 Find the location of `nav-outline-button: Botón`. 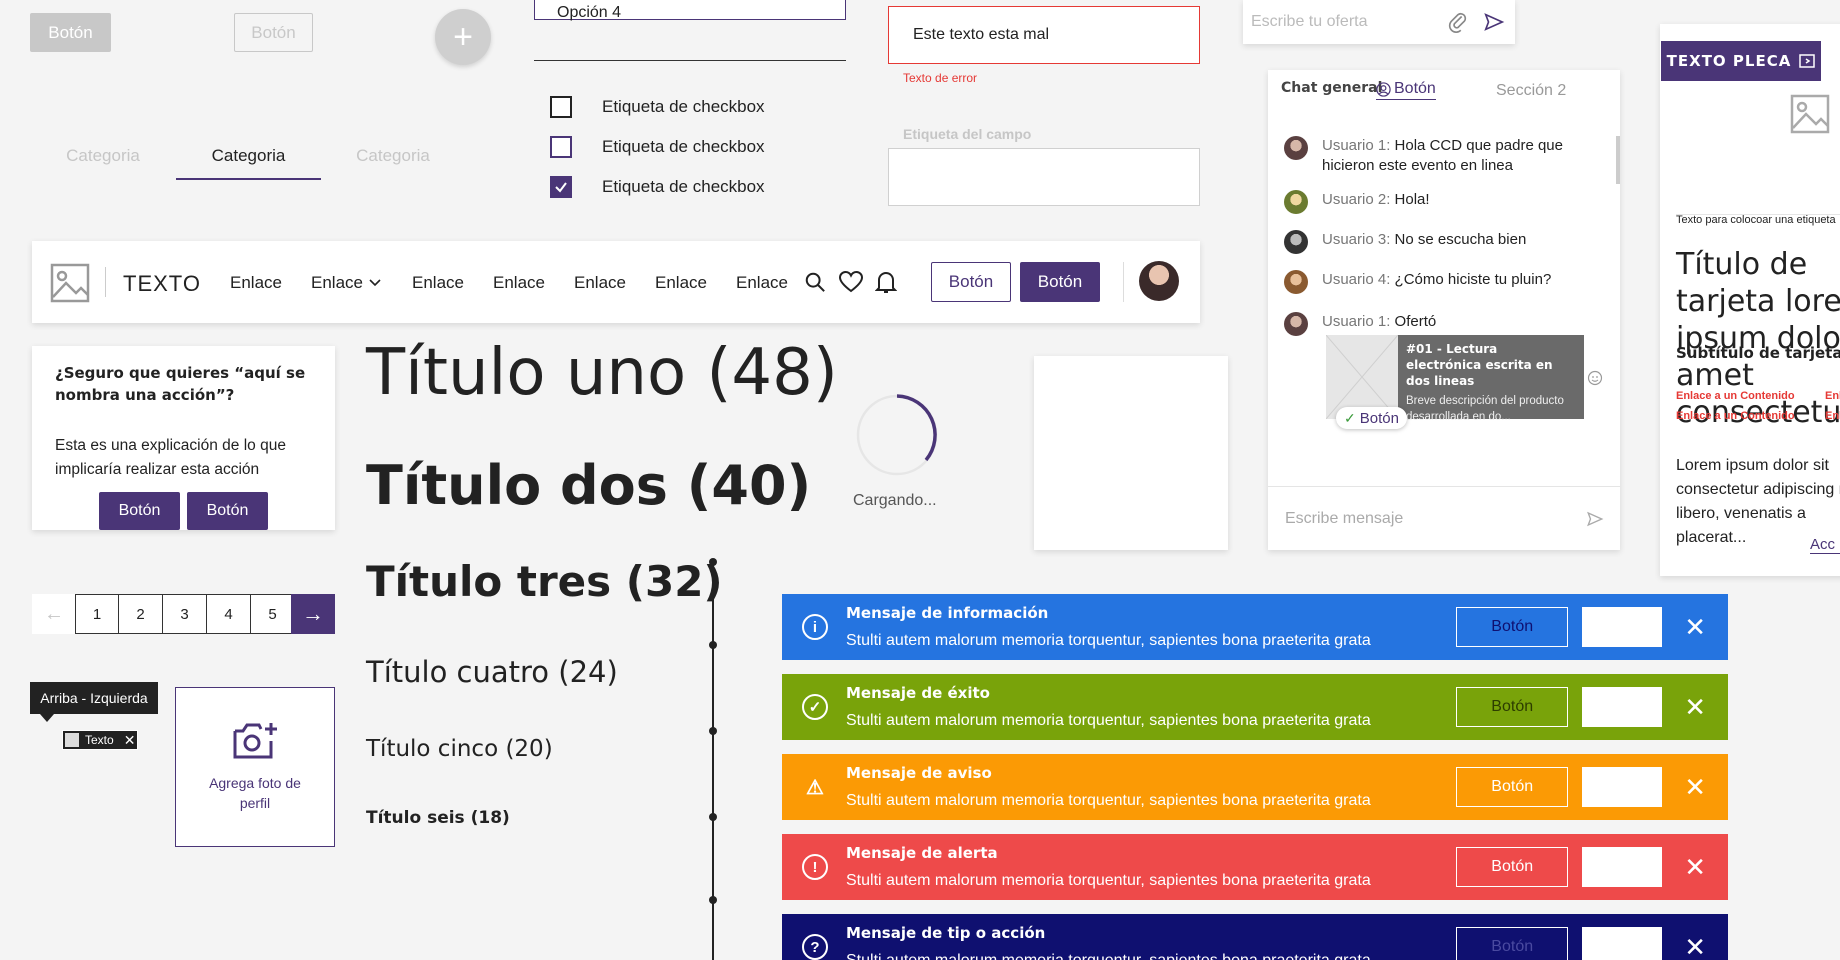

nav-outline-button: Botón is located at coordinates (971, 282).